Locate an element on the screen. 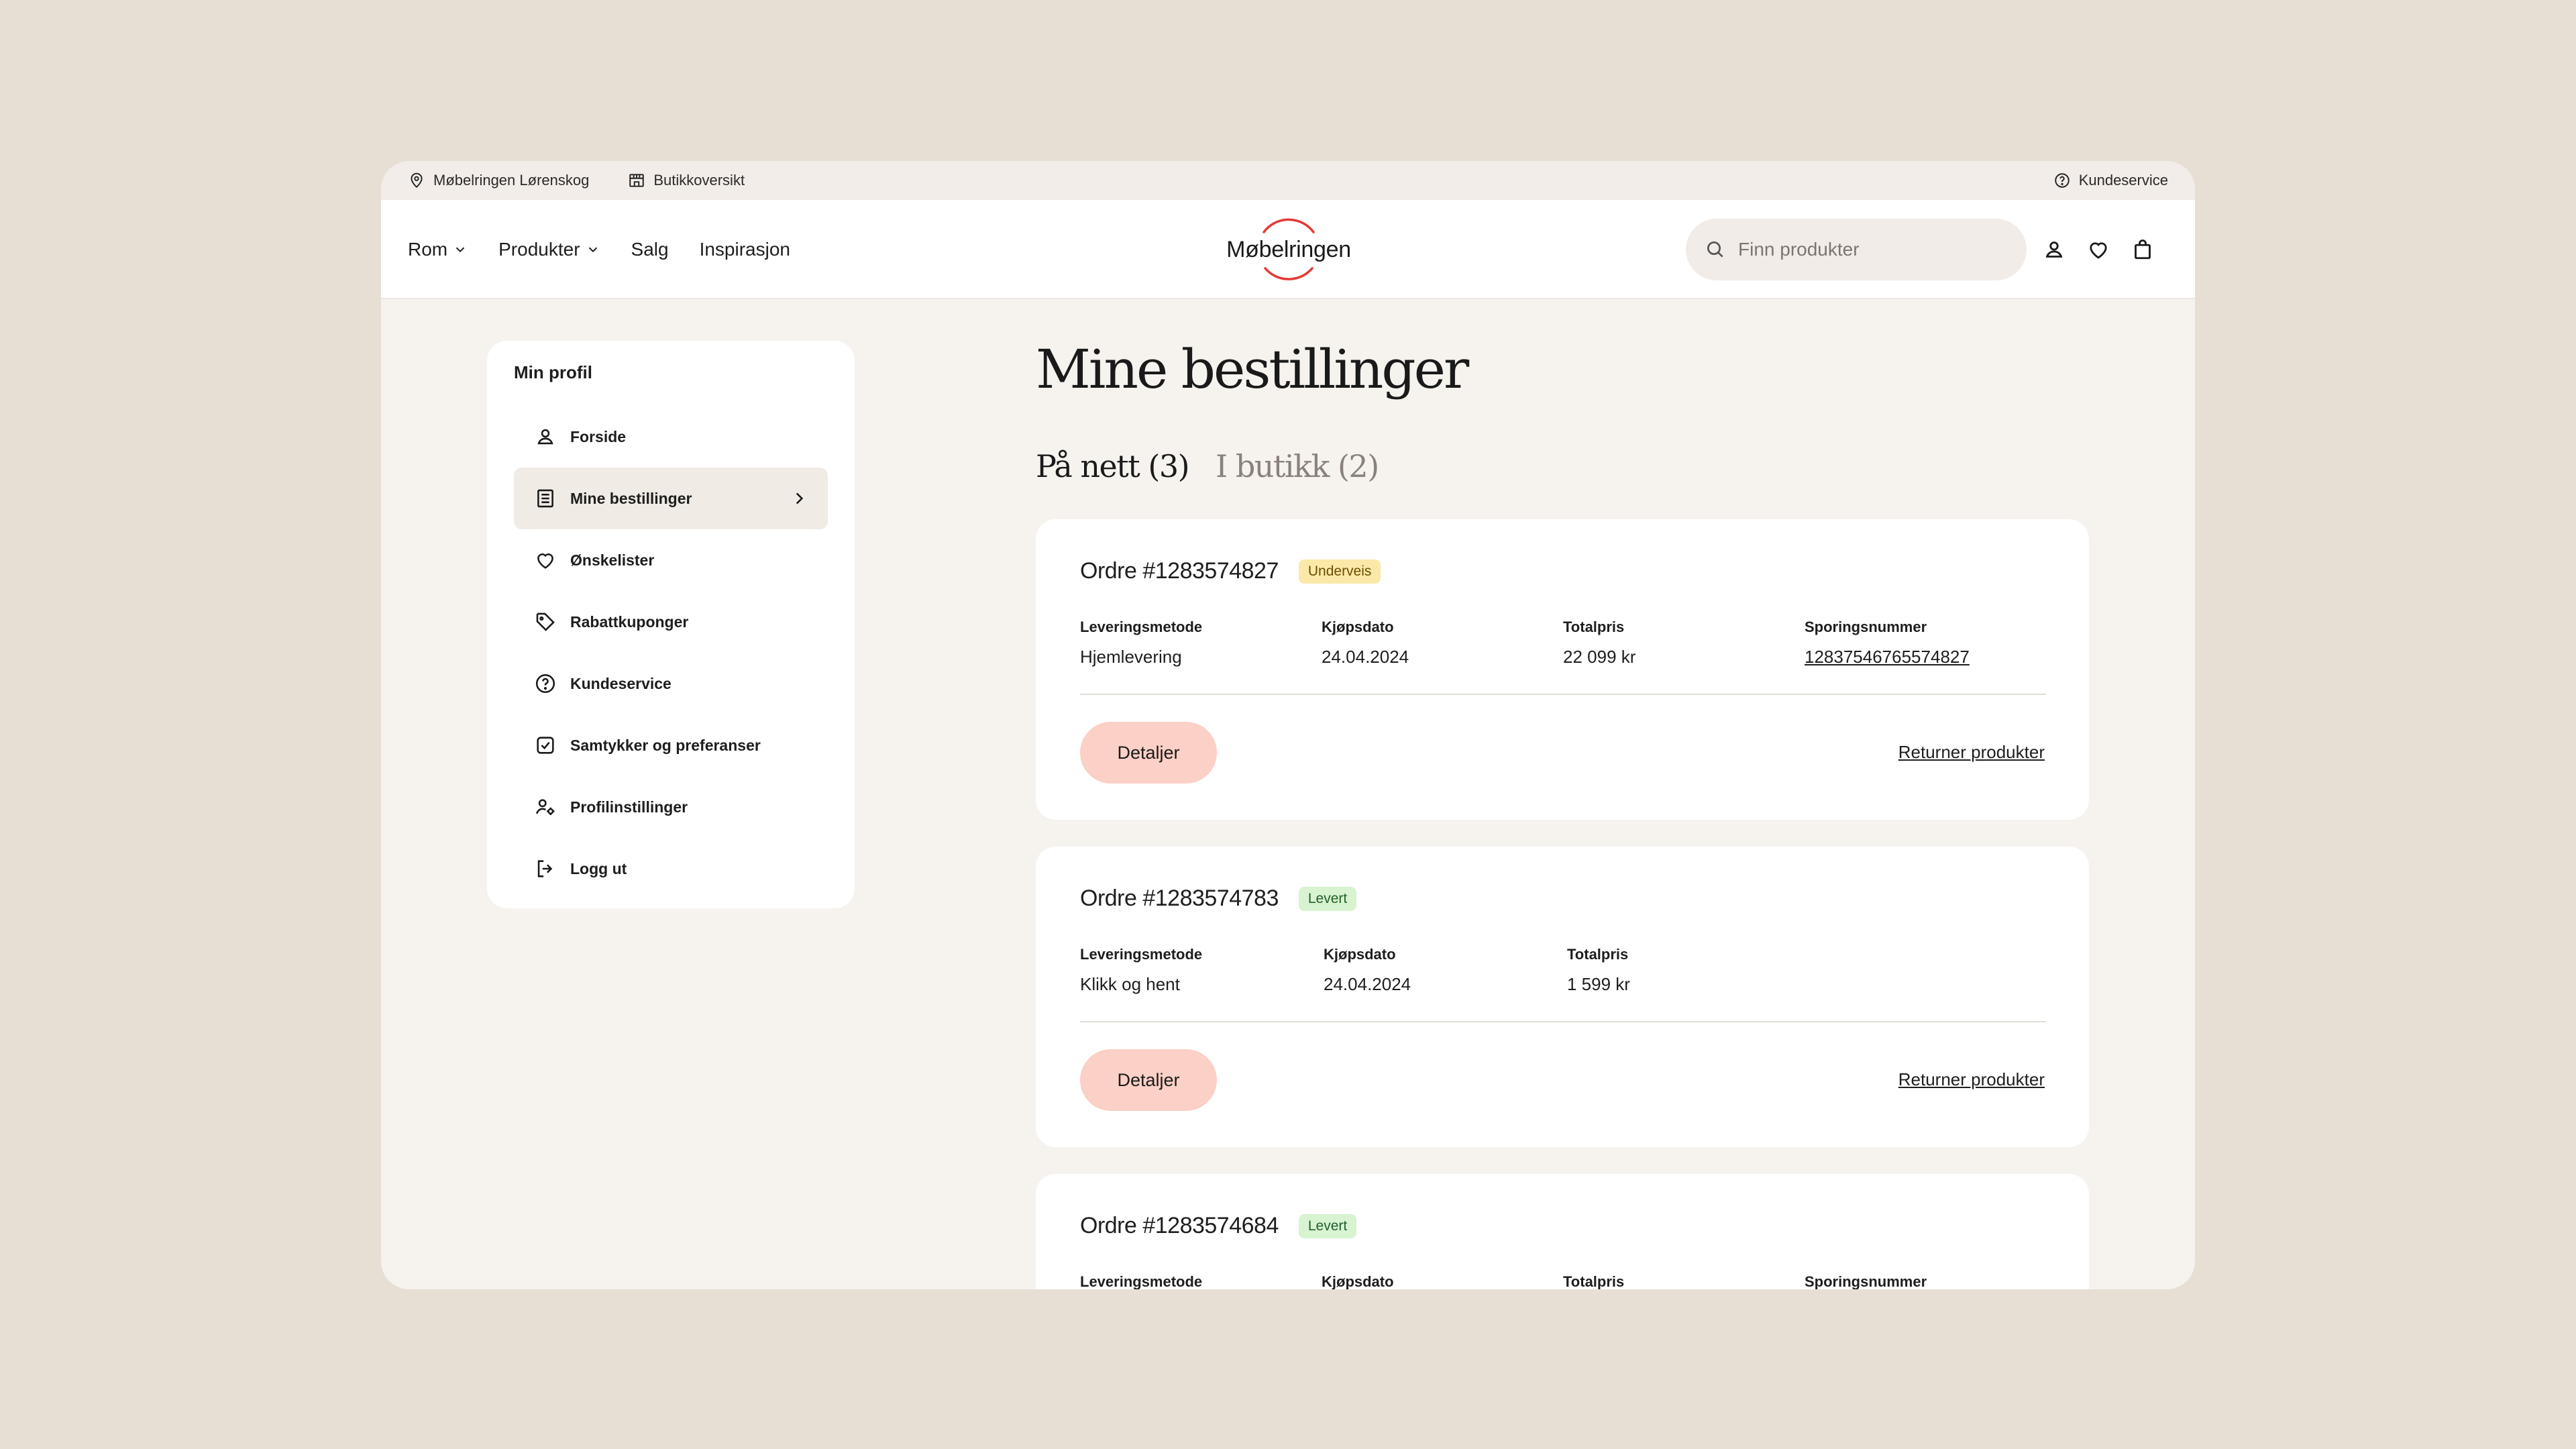 The height and width of the screenshot is (1449, 2576). header-actions is located at coordinates (2098, 249).